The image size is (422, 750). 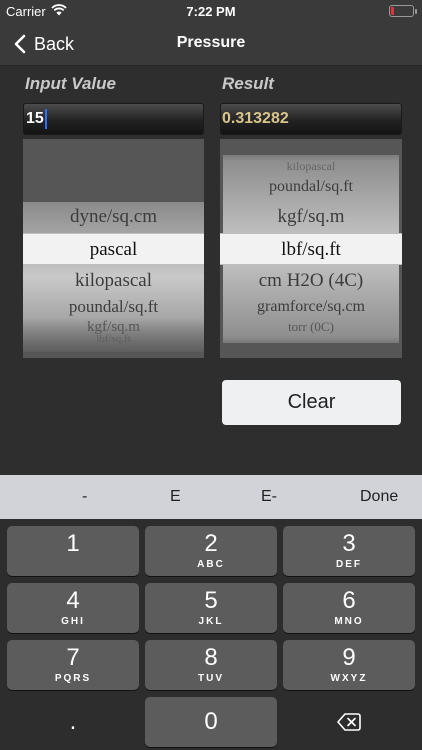 I want to click on page-title: Pressure, so click(x=211, y=42).